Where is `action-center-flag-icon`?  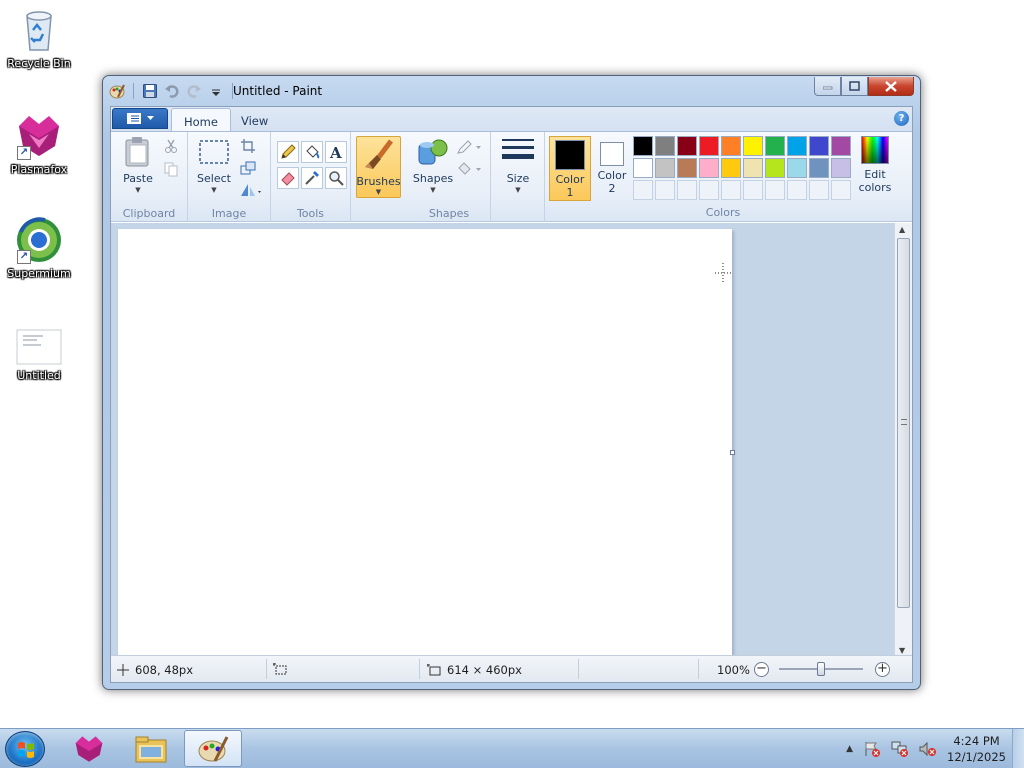
action-center-flag-icon is located at coordinates (872, 749).